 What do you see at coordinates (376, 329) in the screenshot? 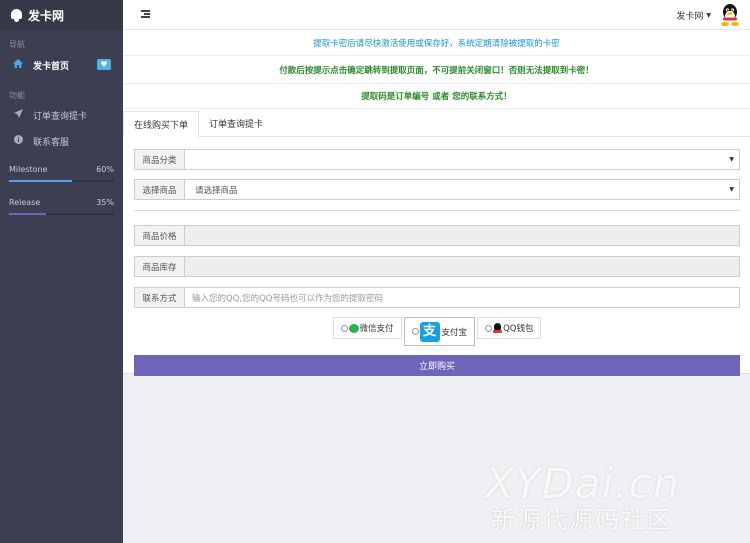
I see `payment-label: 微信支付` at bounding box center [376, 329].